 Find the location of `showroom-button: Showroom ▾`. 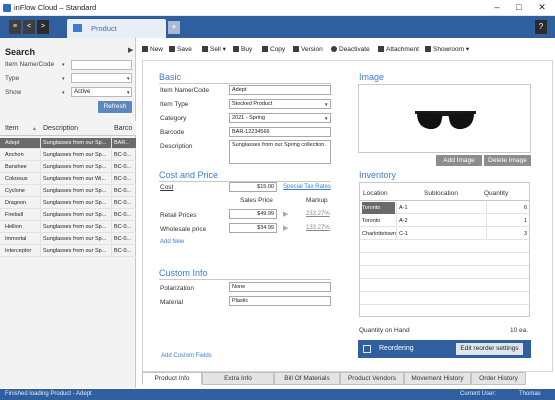

showroom-button: Showroom ▾ is located at coordinates (447, 50).